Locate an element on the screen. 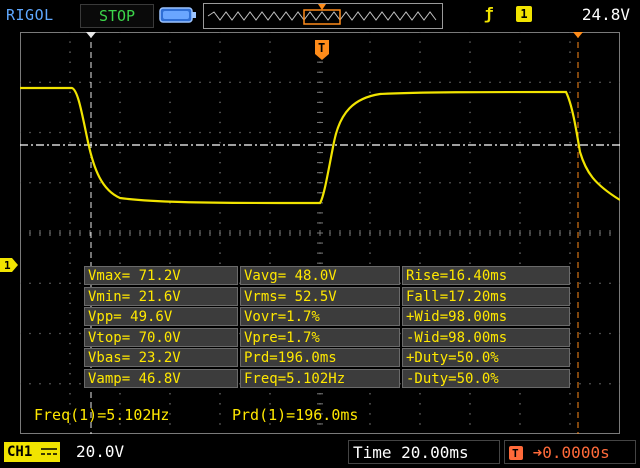 The height and width of the screenshot is (468, 640). trigger-offset-display: T ➜0.0000s is located at coordinates (570, 452).